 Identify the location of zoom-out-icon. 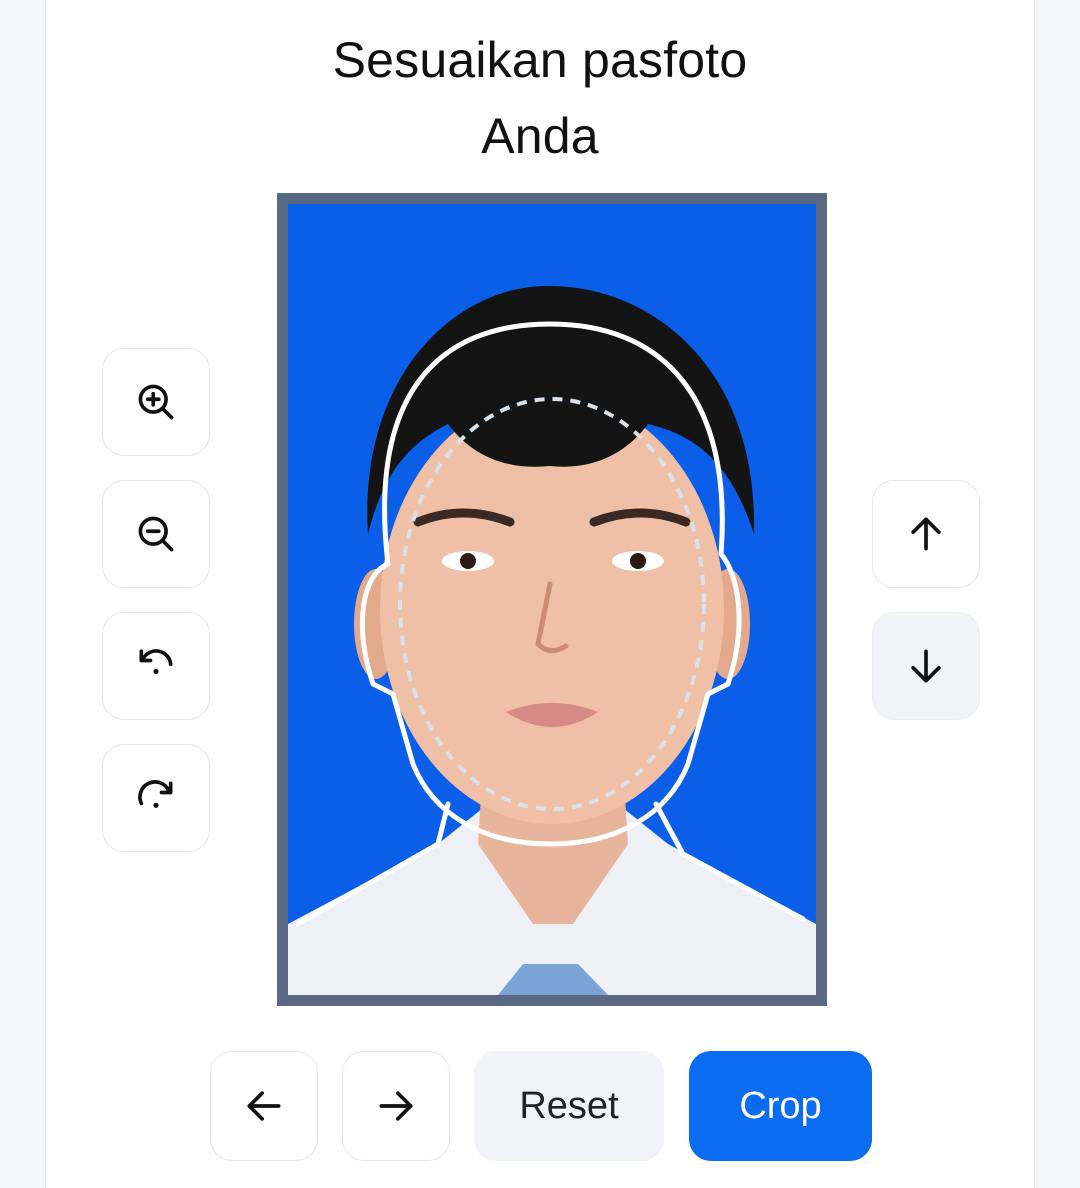
(156, 534).